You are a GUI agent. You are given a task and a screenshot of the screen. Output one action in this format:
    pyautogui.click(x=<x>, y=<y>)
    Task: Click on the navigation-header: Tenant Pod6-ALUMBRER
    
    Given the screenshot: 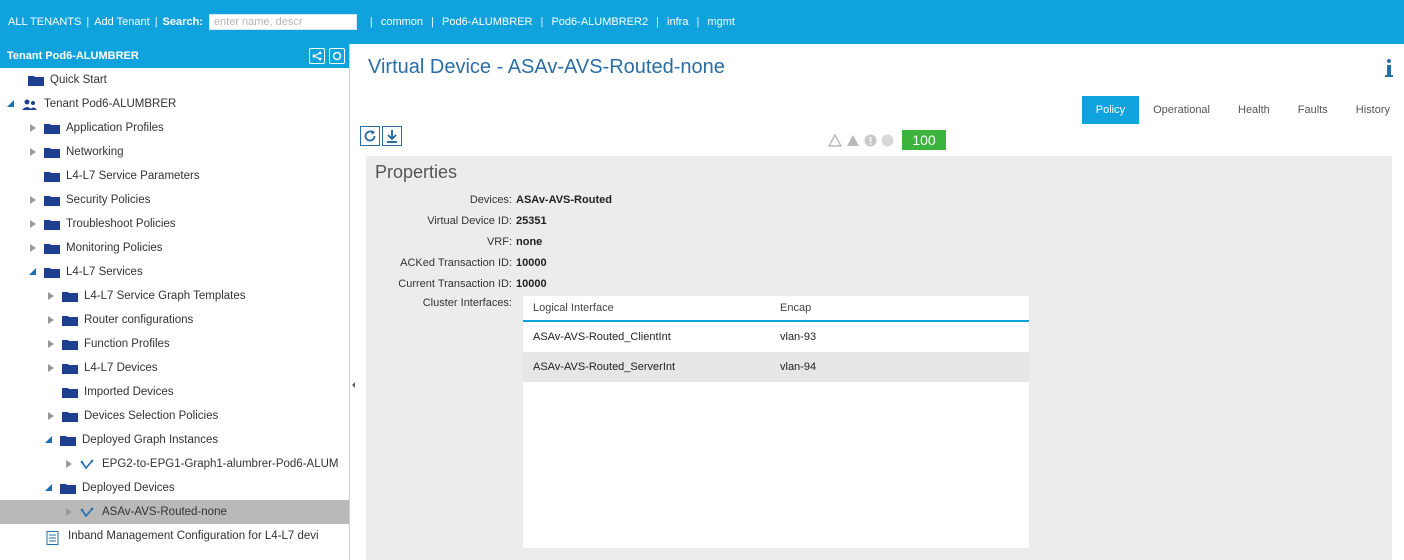 What is the action you would take?
    pyautogui.click(x=174, y=56)
    